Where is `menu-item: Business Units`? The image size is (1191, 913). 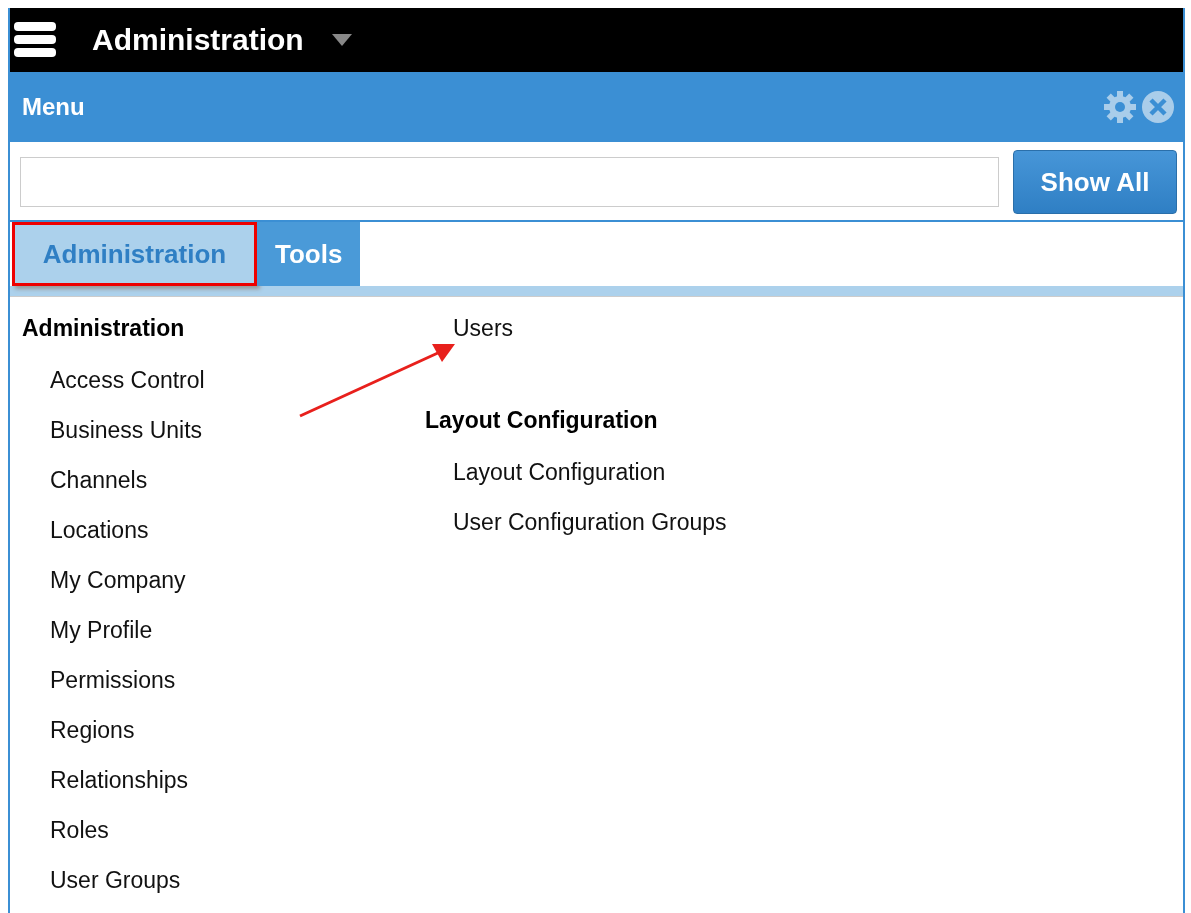 menu-item: Business Units is located at coordinates (223, 438).